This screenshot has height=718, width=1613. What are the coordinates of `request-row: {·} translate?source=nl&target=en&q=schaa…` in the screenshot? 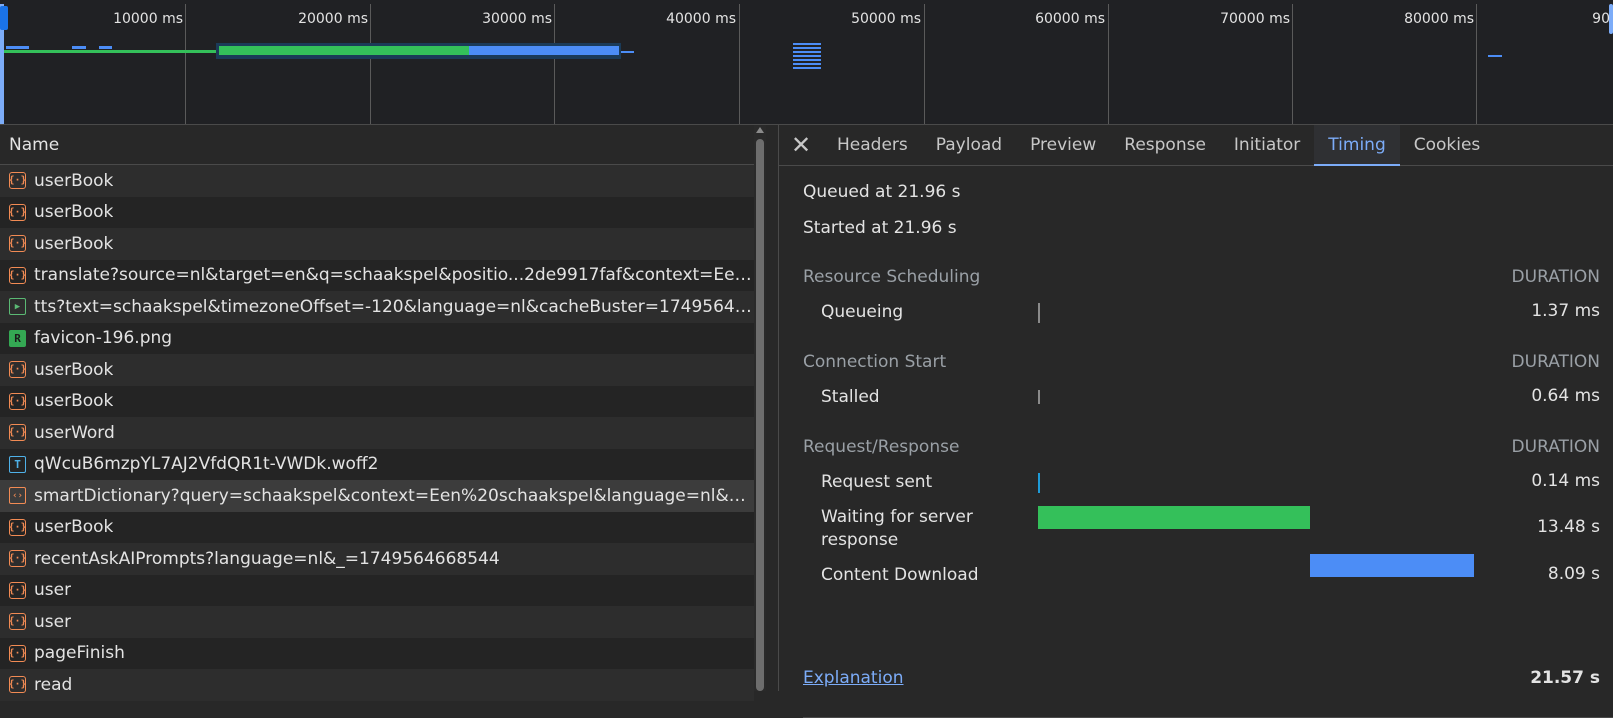 It's located at (377, 275).